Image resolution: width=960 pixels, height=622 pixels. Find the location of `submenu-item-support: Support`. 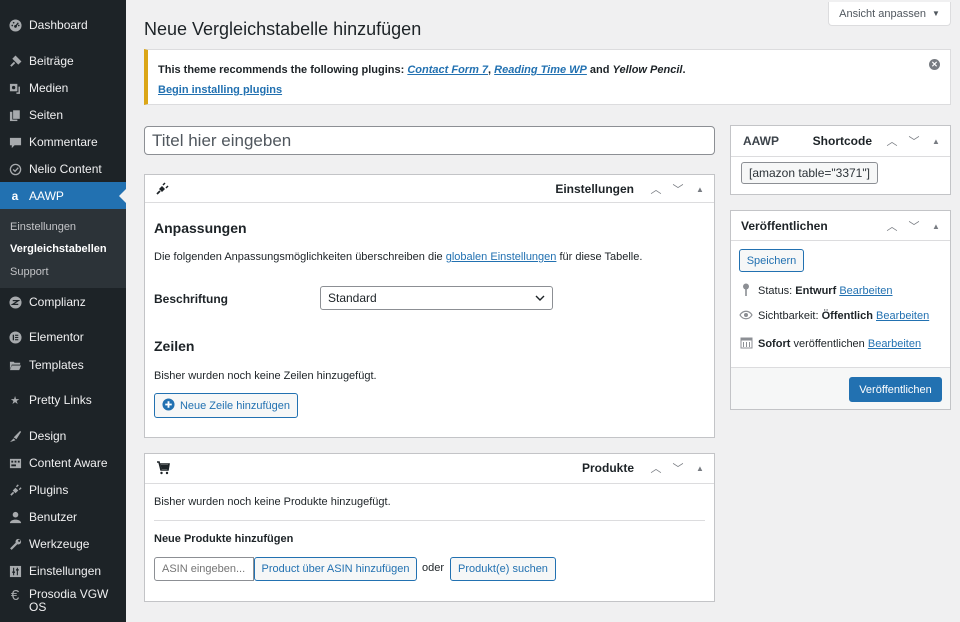

submenu-item-support: Support is located at coordinates (29, 272).